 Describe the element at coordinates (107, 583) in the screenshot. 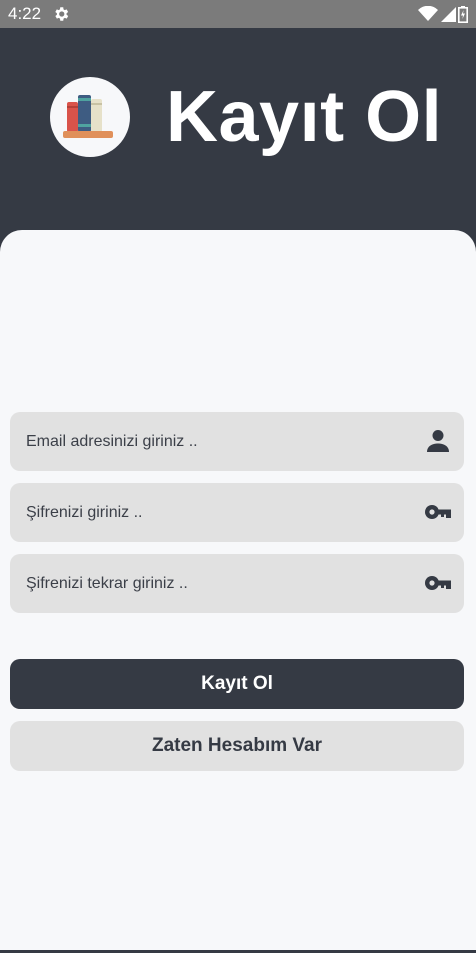

I see `password-repeat-placeholder: Şifrenizi tekrar giriniz ..` at that location.